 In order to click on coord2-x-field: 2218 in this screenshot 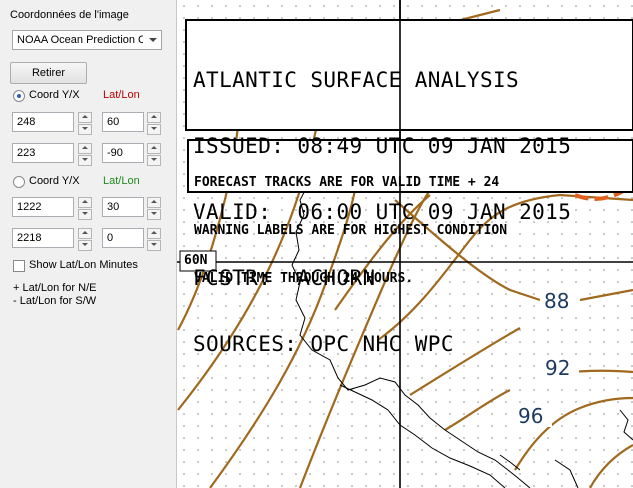, I will do `click(43, 238)`.